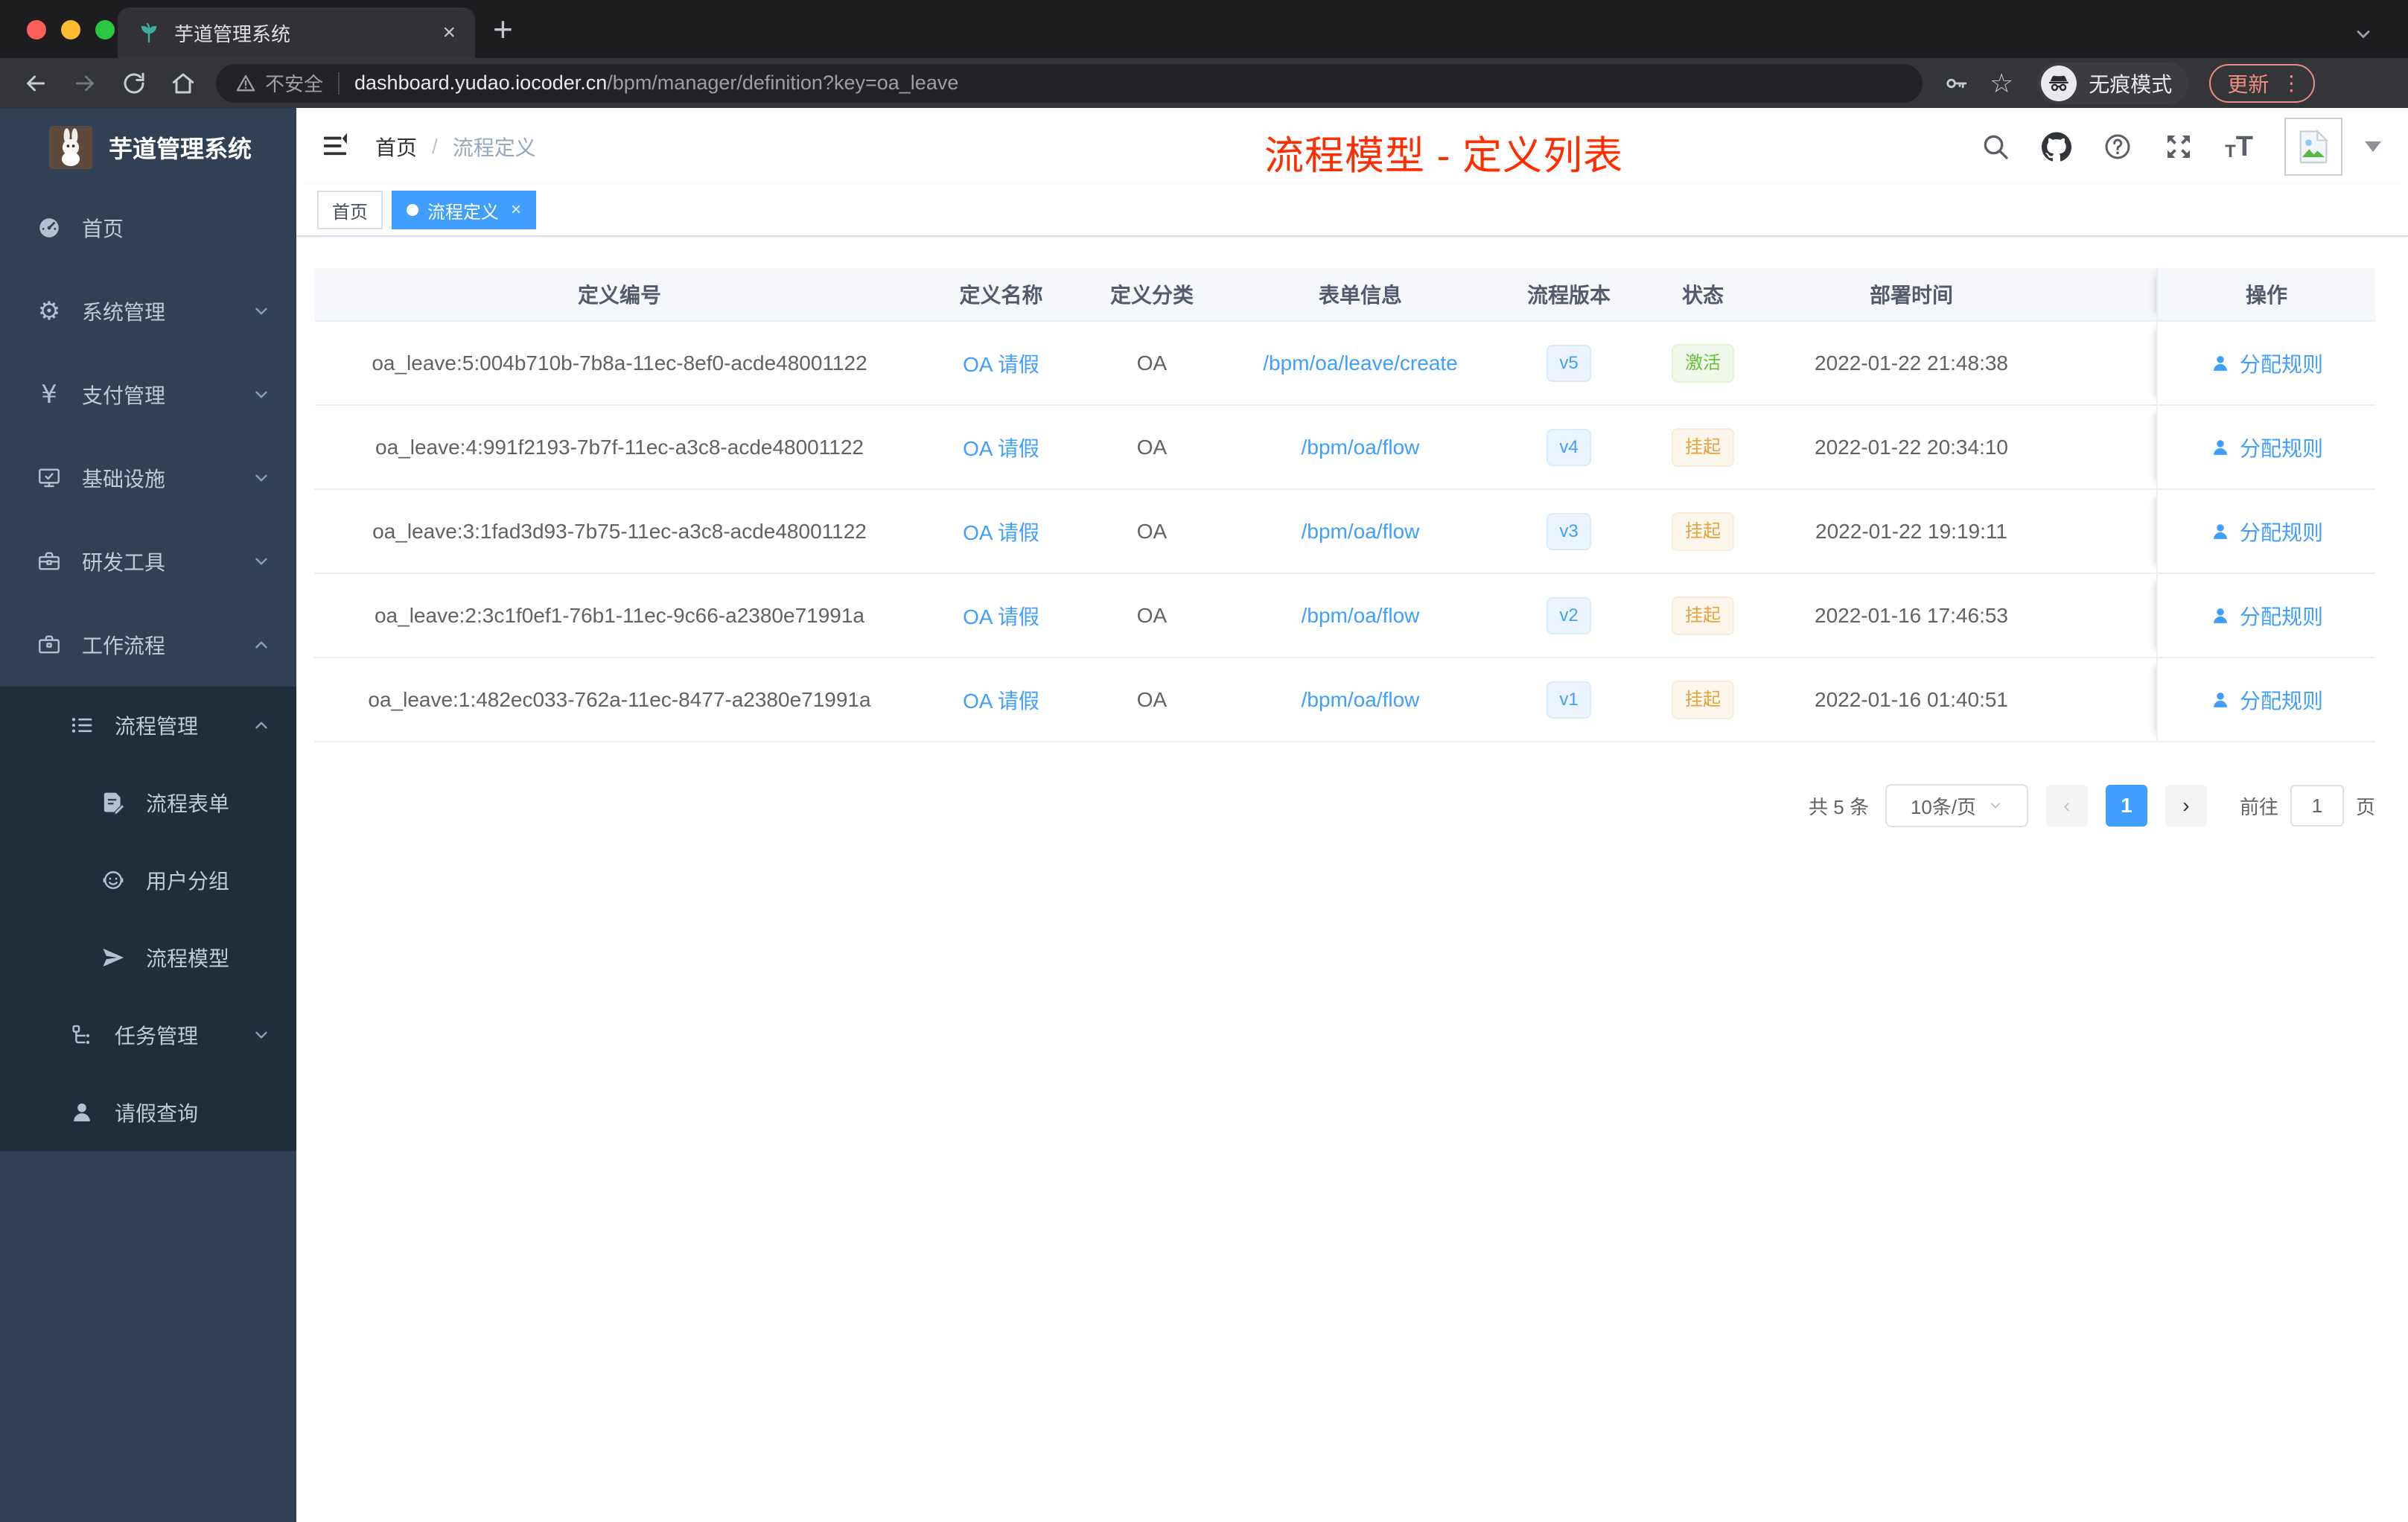  What do you see at coordinates (35, 83) in the screenshot?
I see `back-icon` at bounding box center [35, 83].